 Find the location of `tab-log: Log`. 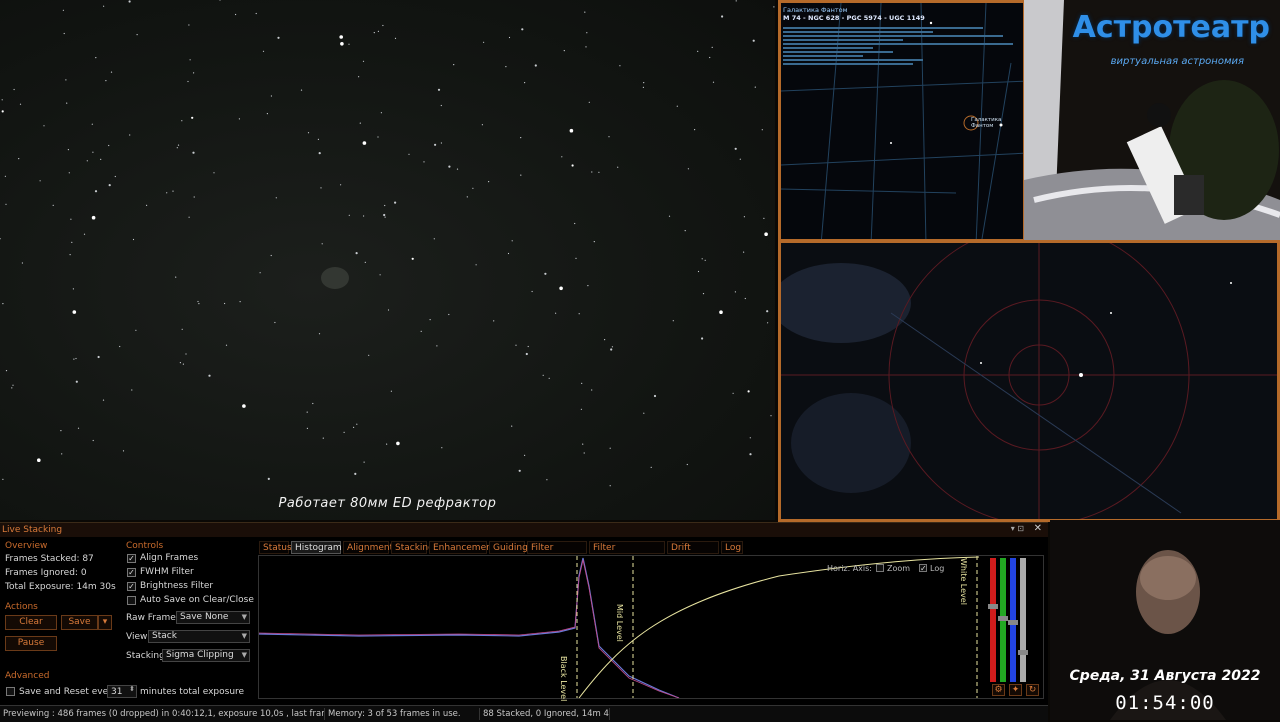

tab-log: Log is located at coordinates (732, 547).